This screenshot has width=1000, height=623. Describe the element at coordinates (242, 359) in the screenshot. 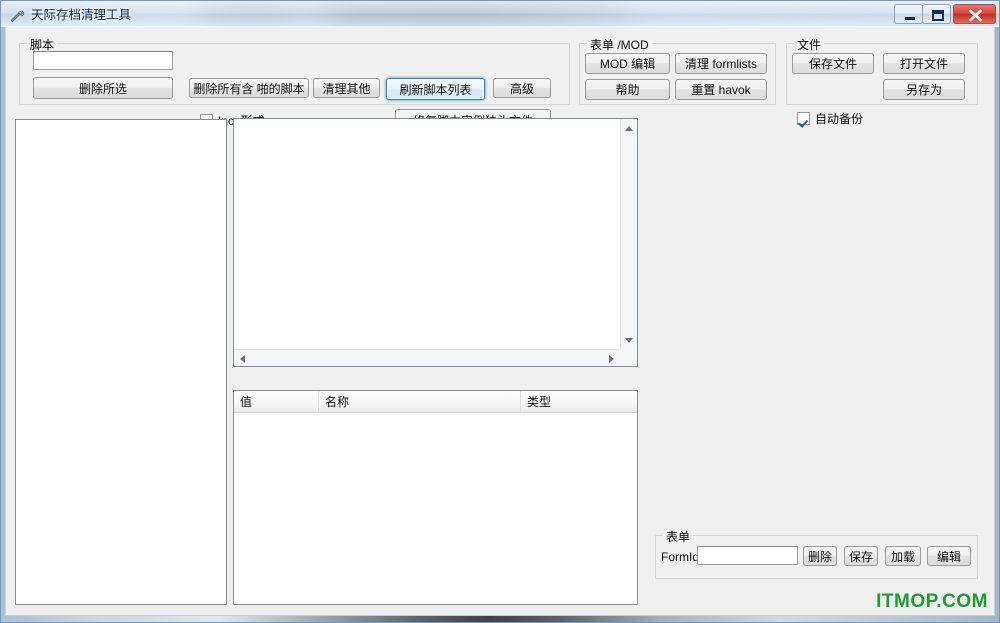

I see `scroll-left-arrow-icon` at that location.